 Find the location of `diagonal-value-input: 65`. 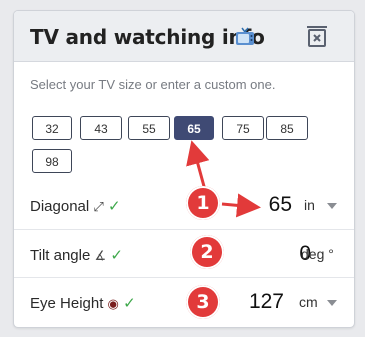

diagonal-value-input: 65 is located at coordinates (280, 205).